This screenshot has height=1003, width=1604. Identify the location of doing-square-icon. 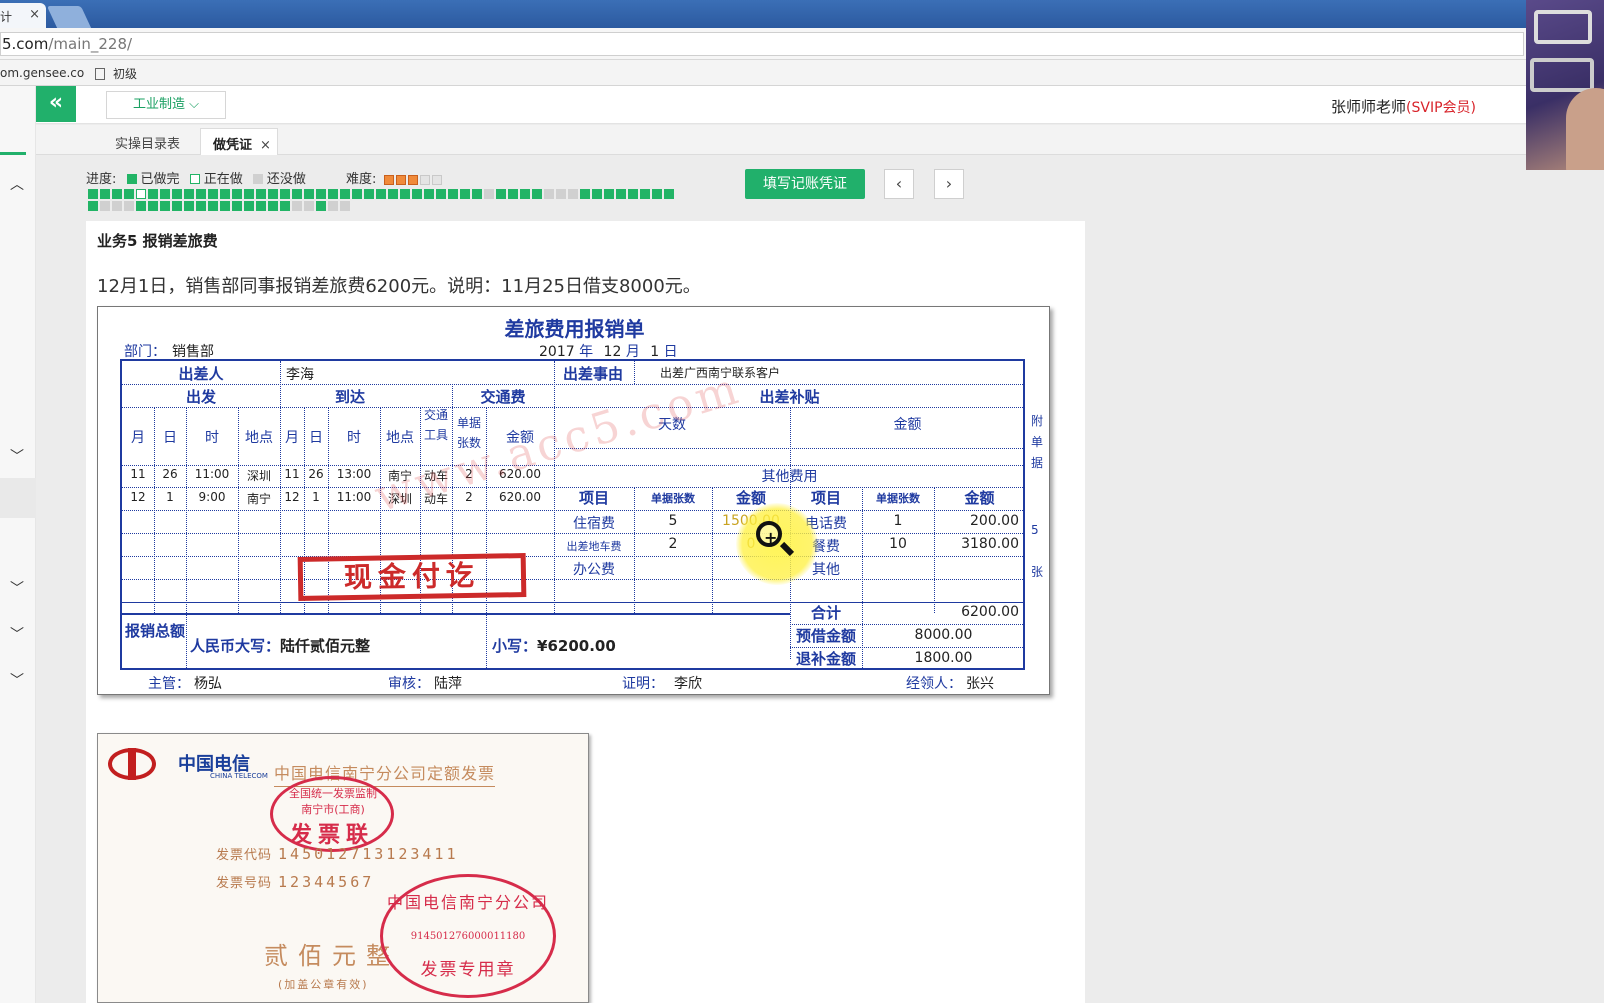
(194, 179).